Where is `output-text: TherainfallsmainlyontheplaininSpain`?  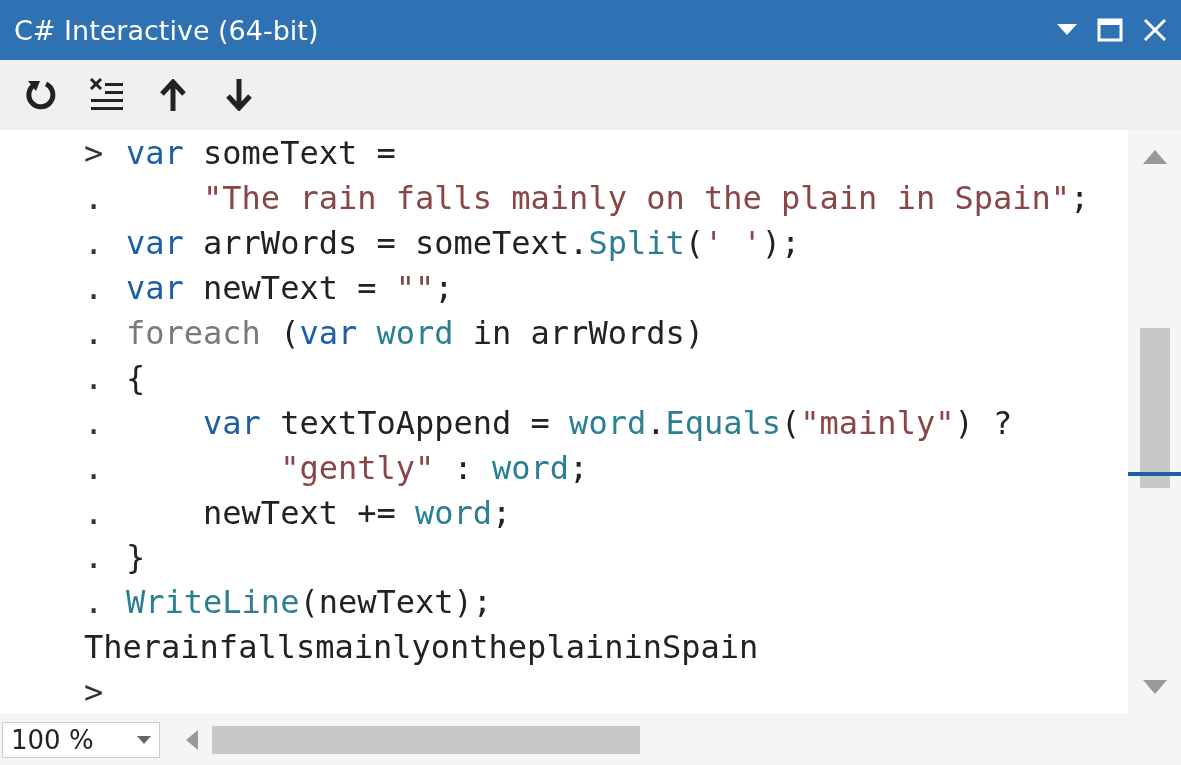 output-text: TherainfallsmainlyontheplaininSpain is located at coordinates (421, 647).